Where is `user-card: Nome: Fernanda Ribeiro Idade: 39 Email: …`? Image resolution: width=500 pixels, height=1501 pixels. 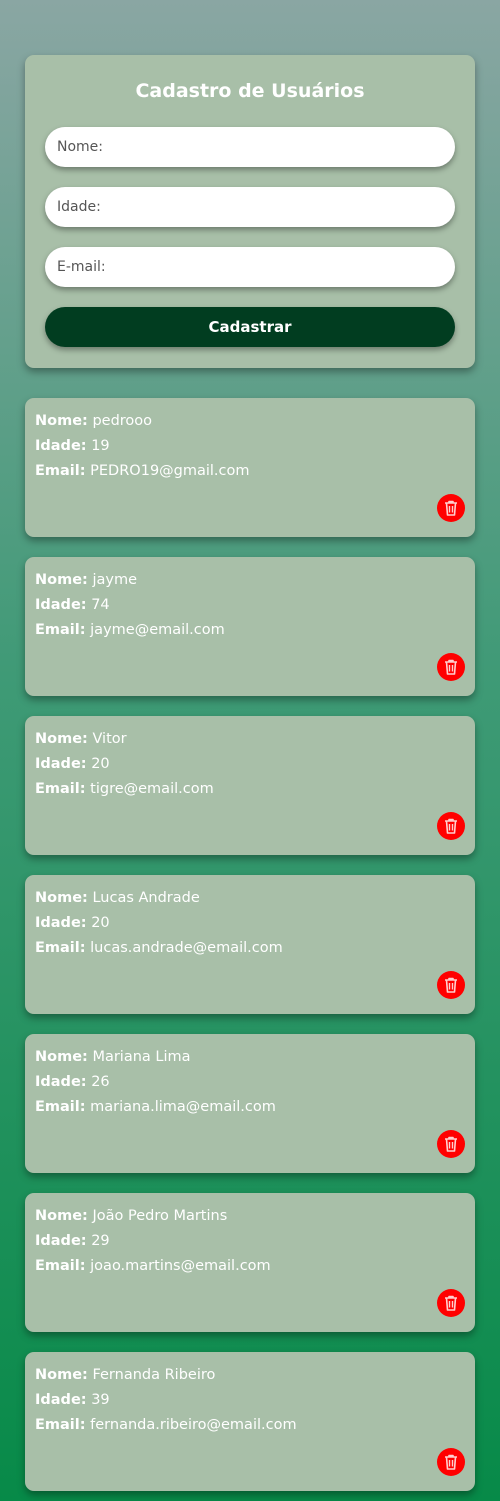 user-card: Nome: Fernanda Ribeiro Idade: 39 Email: … is located at coordinates (250, 1421).